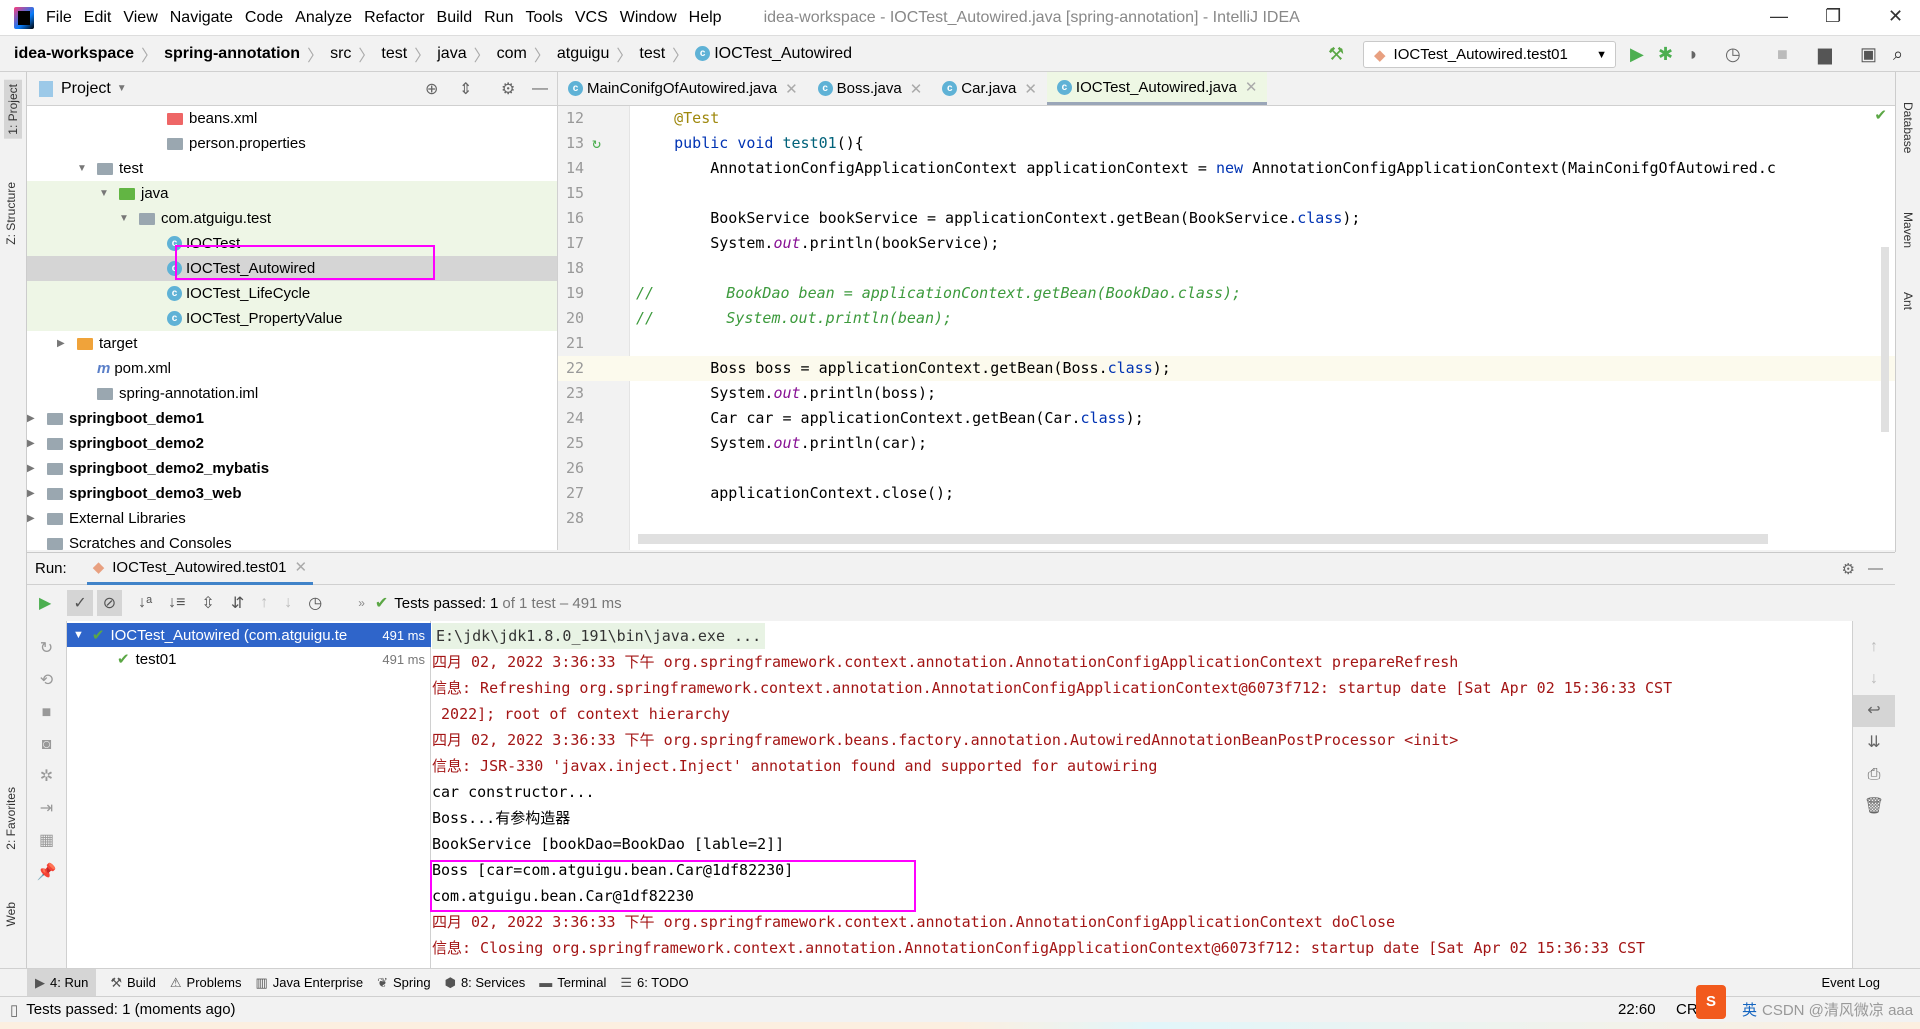  I want to click on code-line: 13 ↻ public void test01(){, so click(1226, 143).